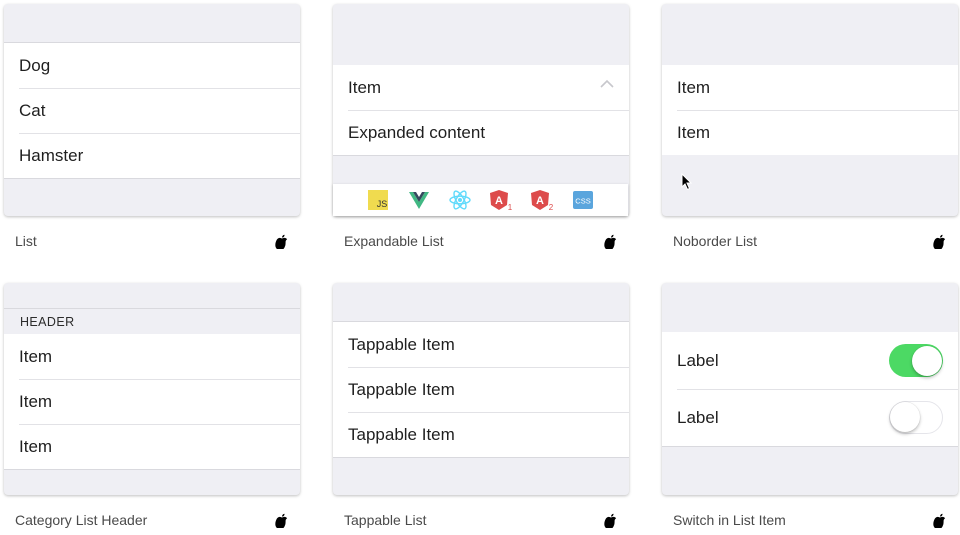 The width and height of the screenshot is (960, 535). What do you see at coordinates (26, 241) in the screenshot?
I see `caption-label: List` at bounding box center [26, 241].